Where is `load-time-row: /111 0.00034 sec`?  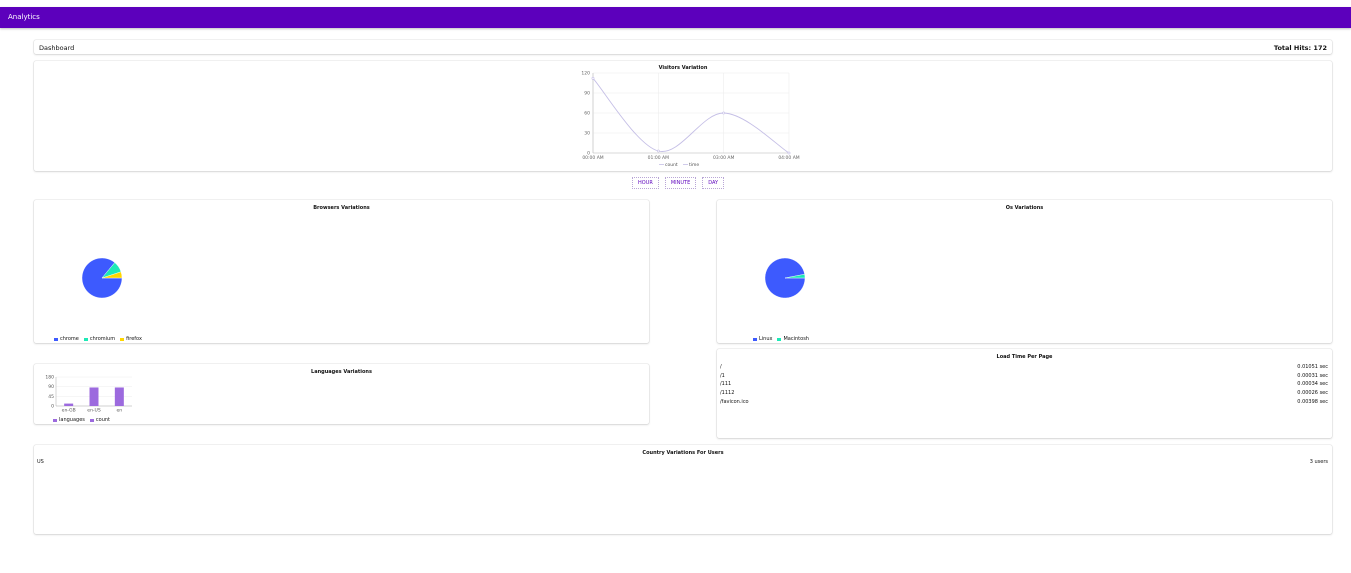
load-time-row: /111 0.00034 sec is located at coordinates (1024, 384).